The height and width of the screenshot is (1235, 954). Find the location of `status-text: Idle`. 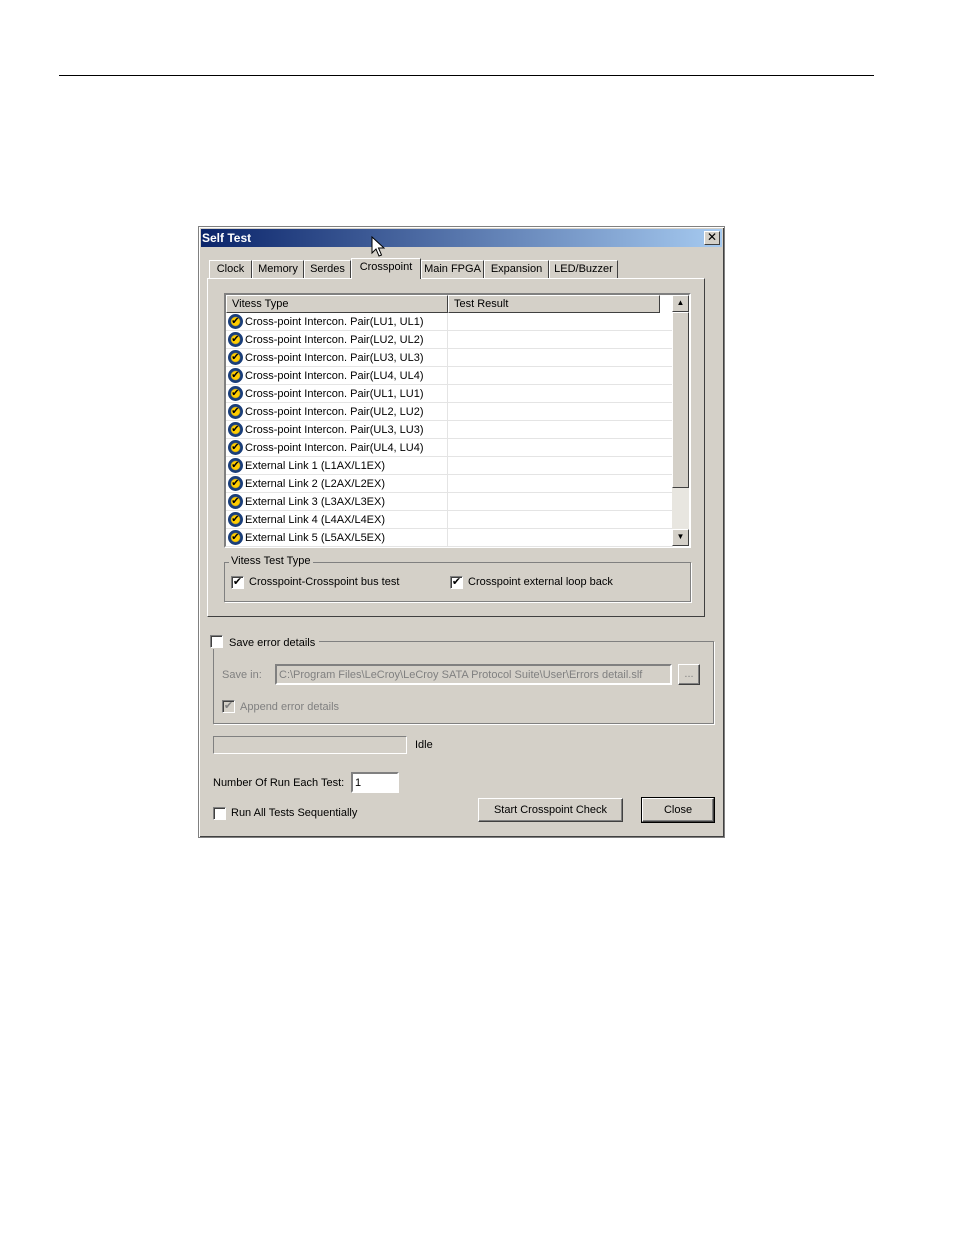

status-text: Idle is located at coordinates (424, 745).